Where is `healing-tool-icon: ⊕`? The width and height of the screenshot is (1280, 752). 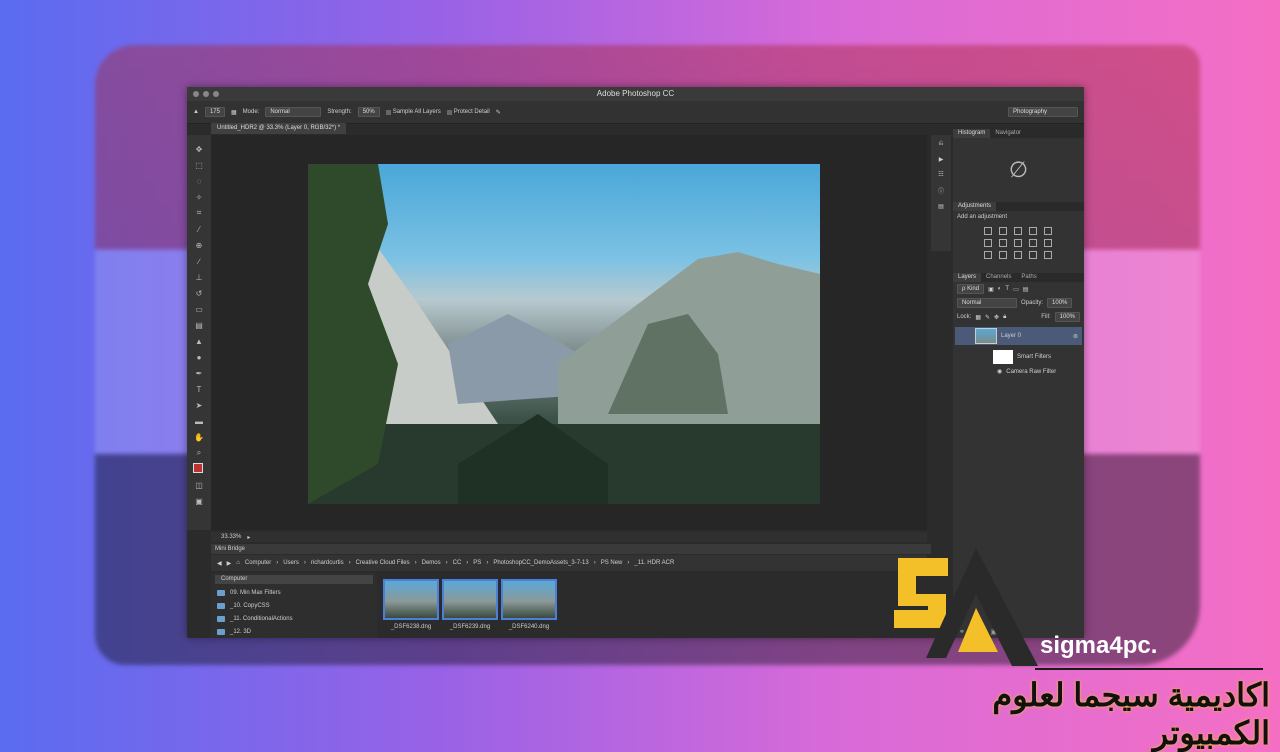
healing-tool-icon: ⊕ is located at coordinates (199, 245).